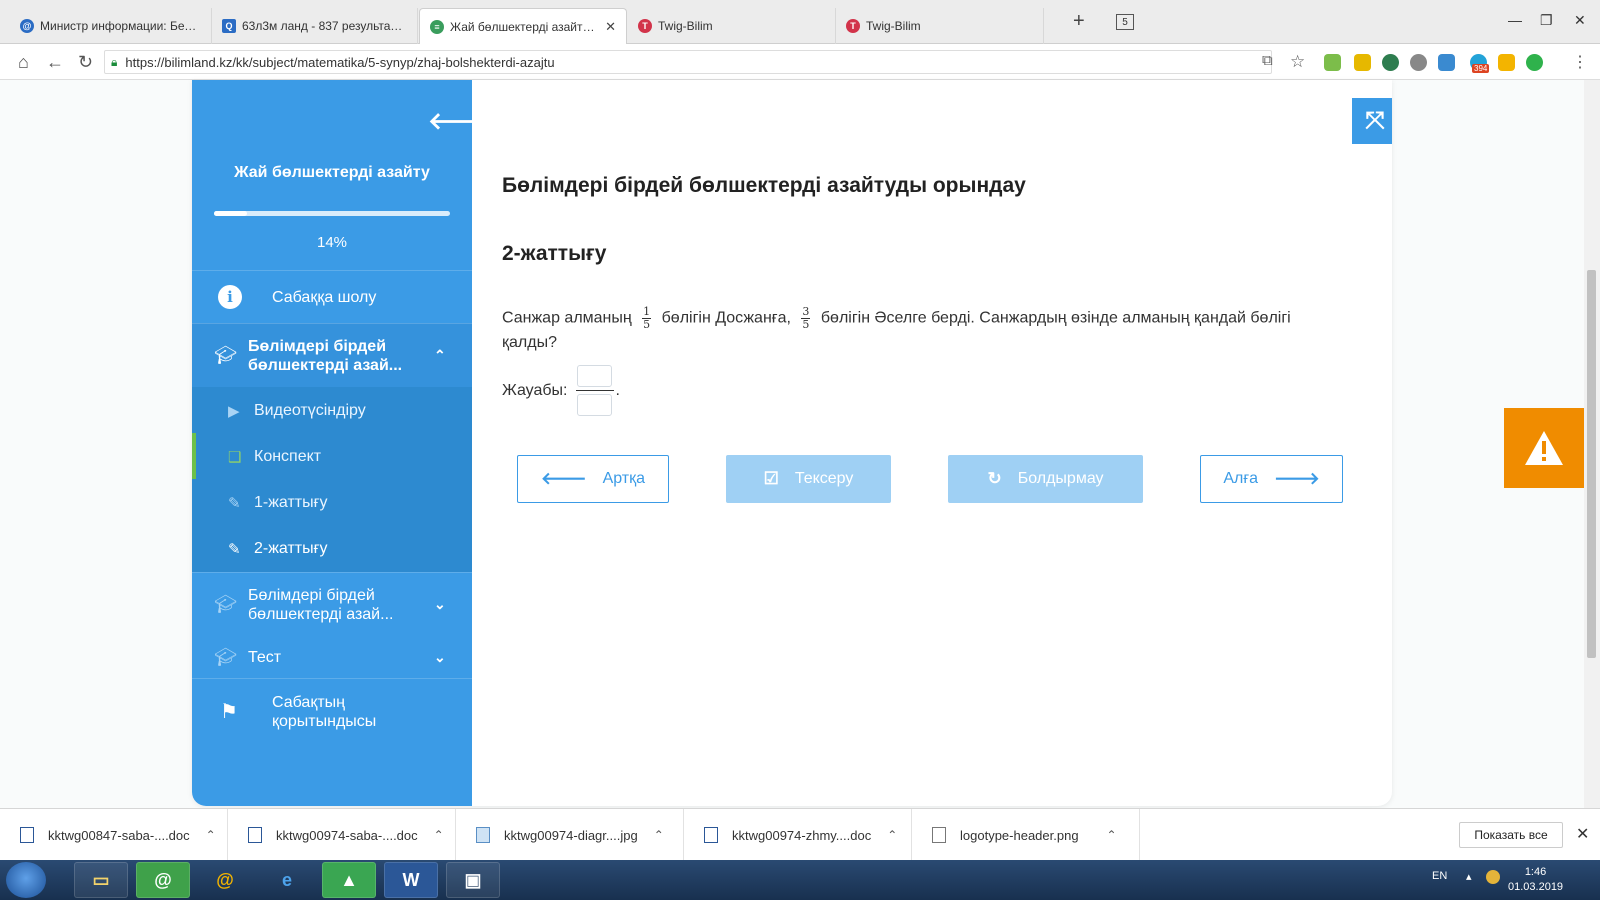 This screenshot has width=1600, height=900. Describe the element at coordinates (1515, 20) in the screenshot. I see `minimize-icon: —` at that location.